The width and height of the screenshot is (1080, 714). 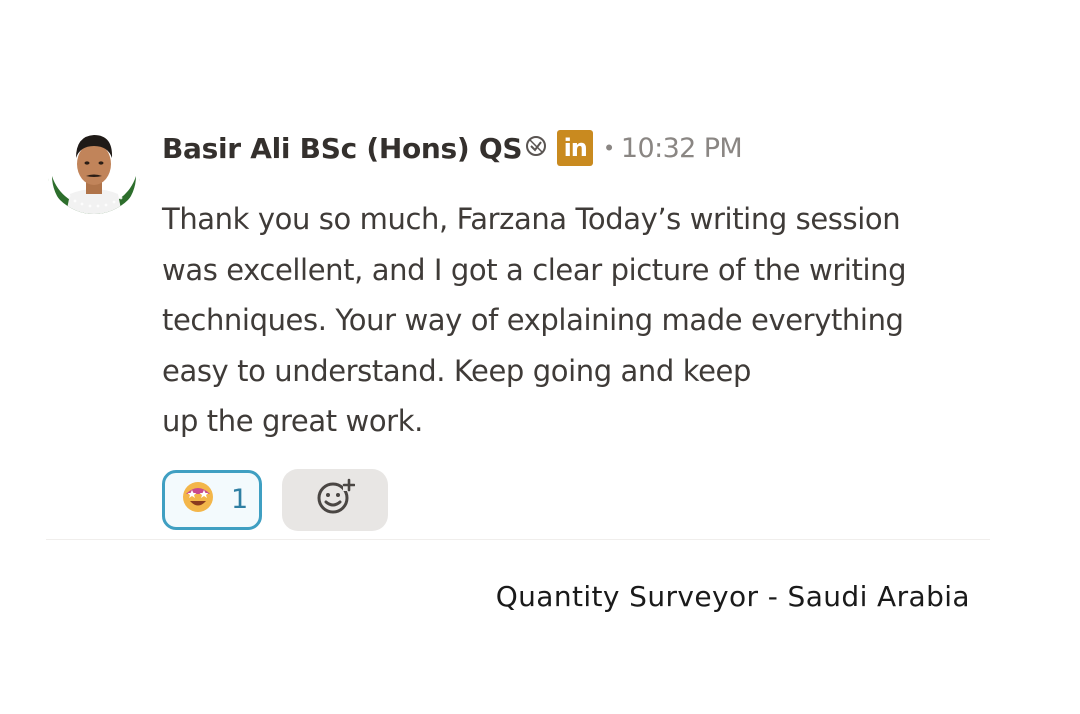 What do you see at coordinates (582, 499) in the screenshot?
I see `reactions-bar: 1` at bounding box center [582, 499].